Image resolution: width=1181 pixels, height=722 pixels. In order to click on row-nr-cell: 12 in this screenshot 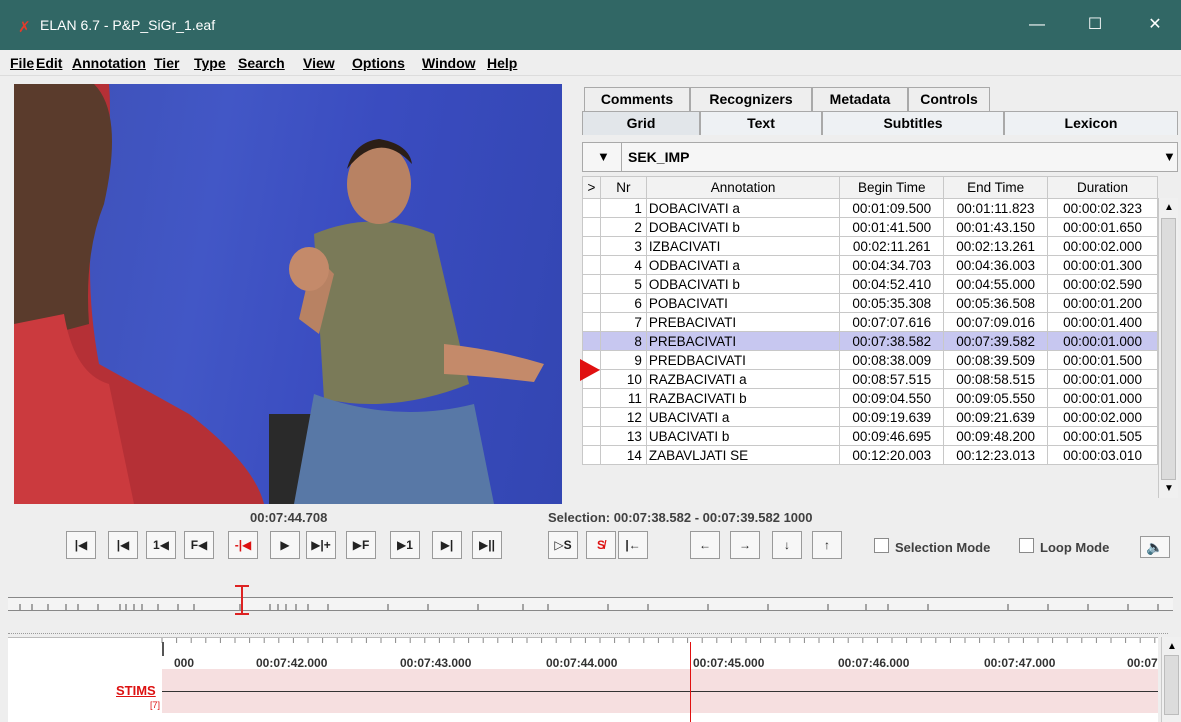, I will do `click(623, 417)`.